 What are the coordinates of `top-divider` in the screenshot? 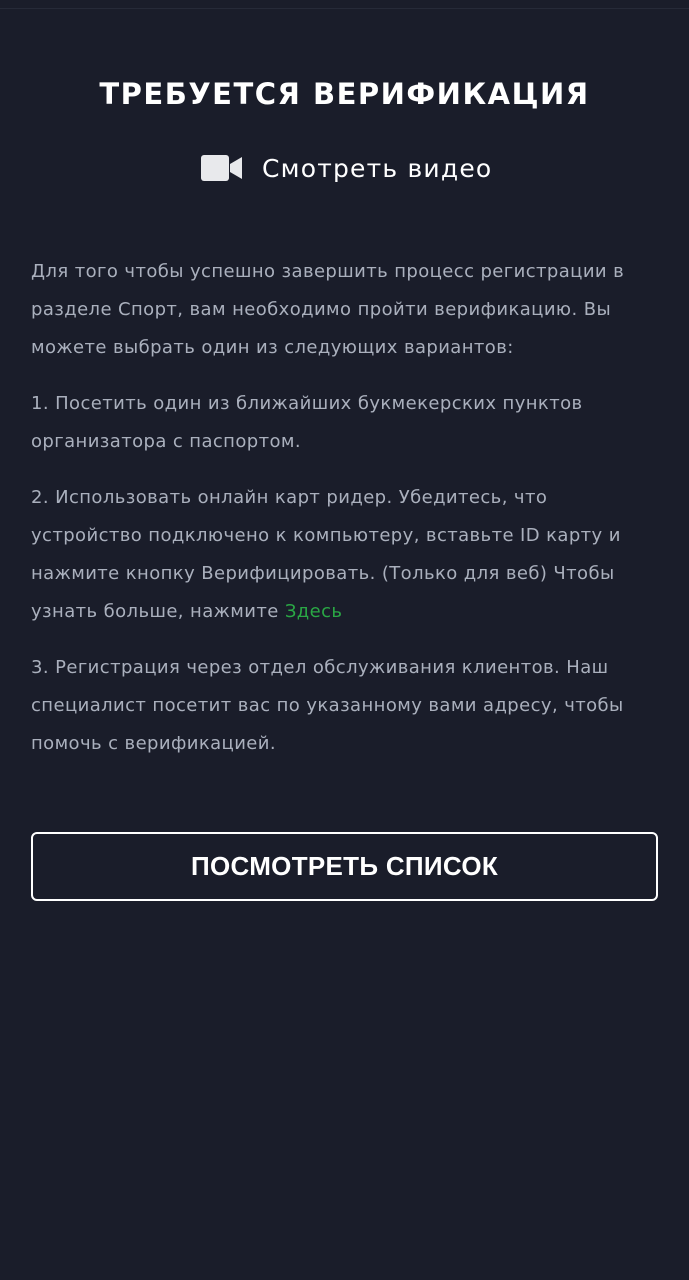 It's located at (344, 8).